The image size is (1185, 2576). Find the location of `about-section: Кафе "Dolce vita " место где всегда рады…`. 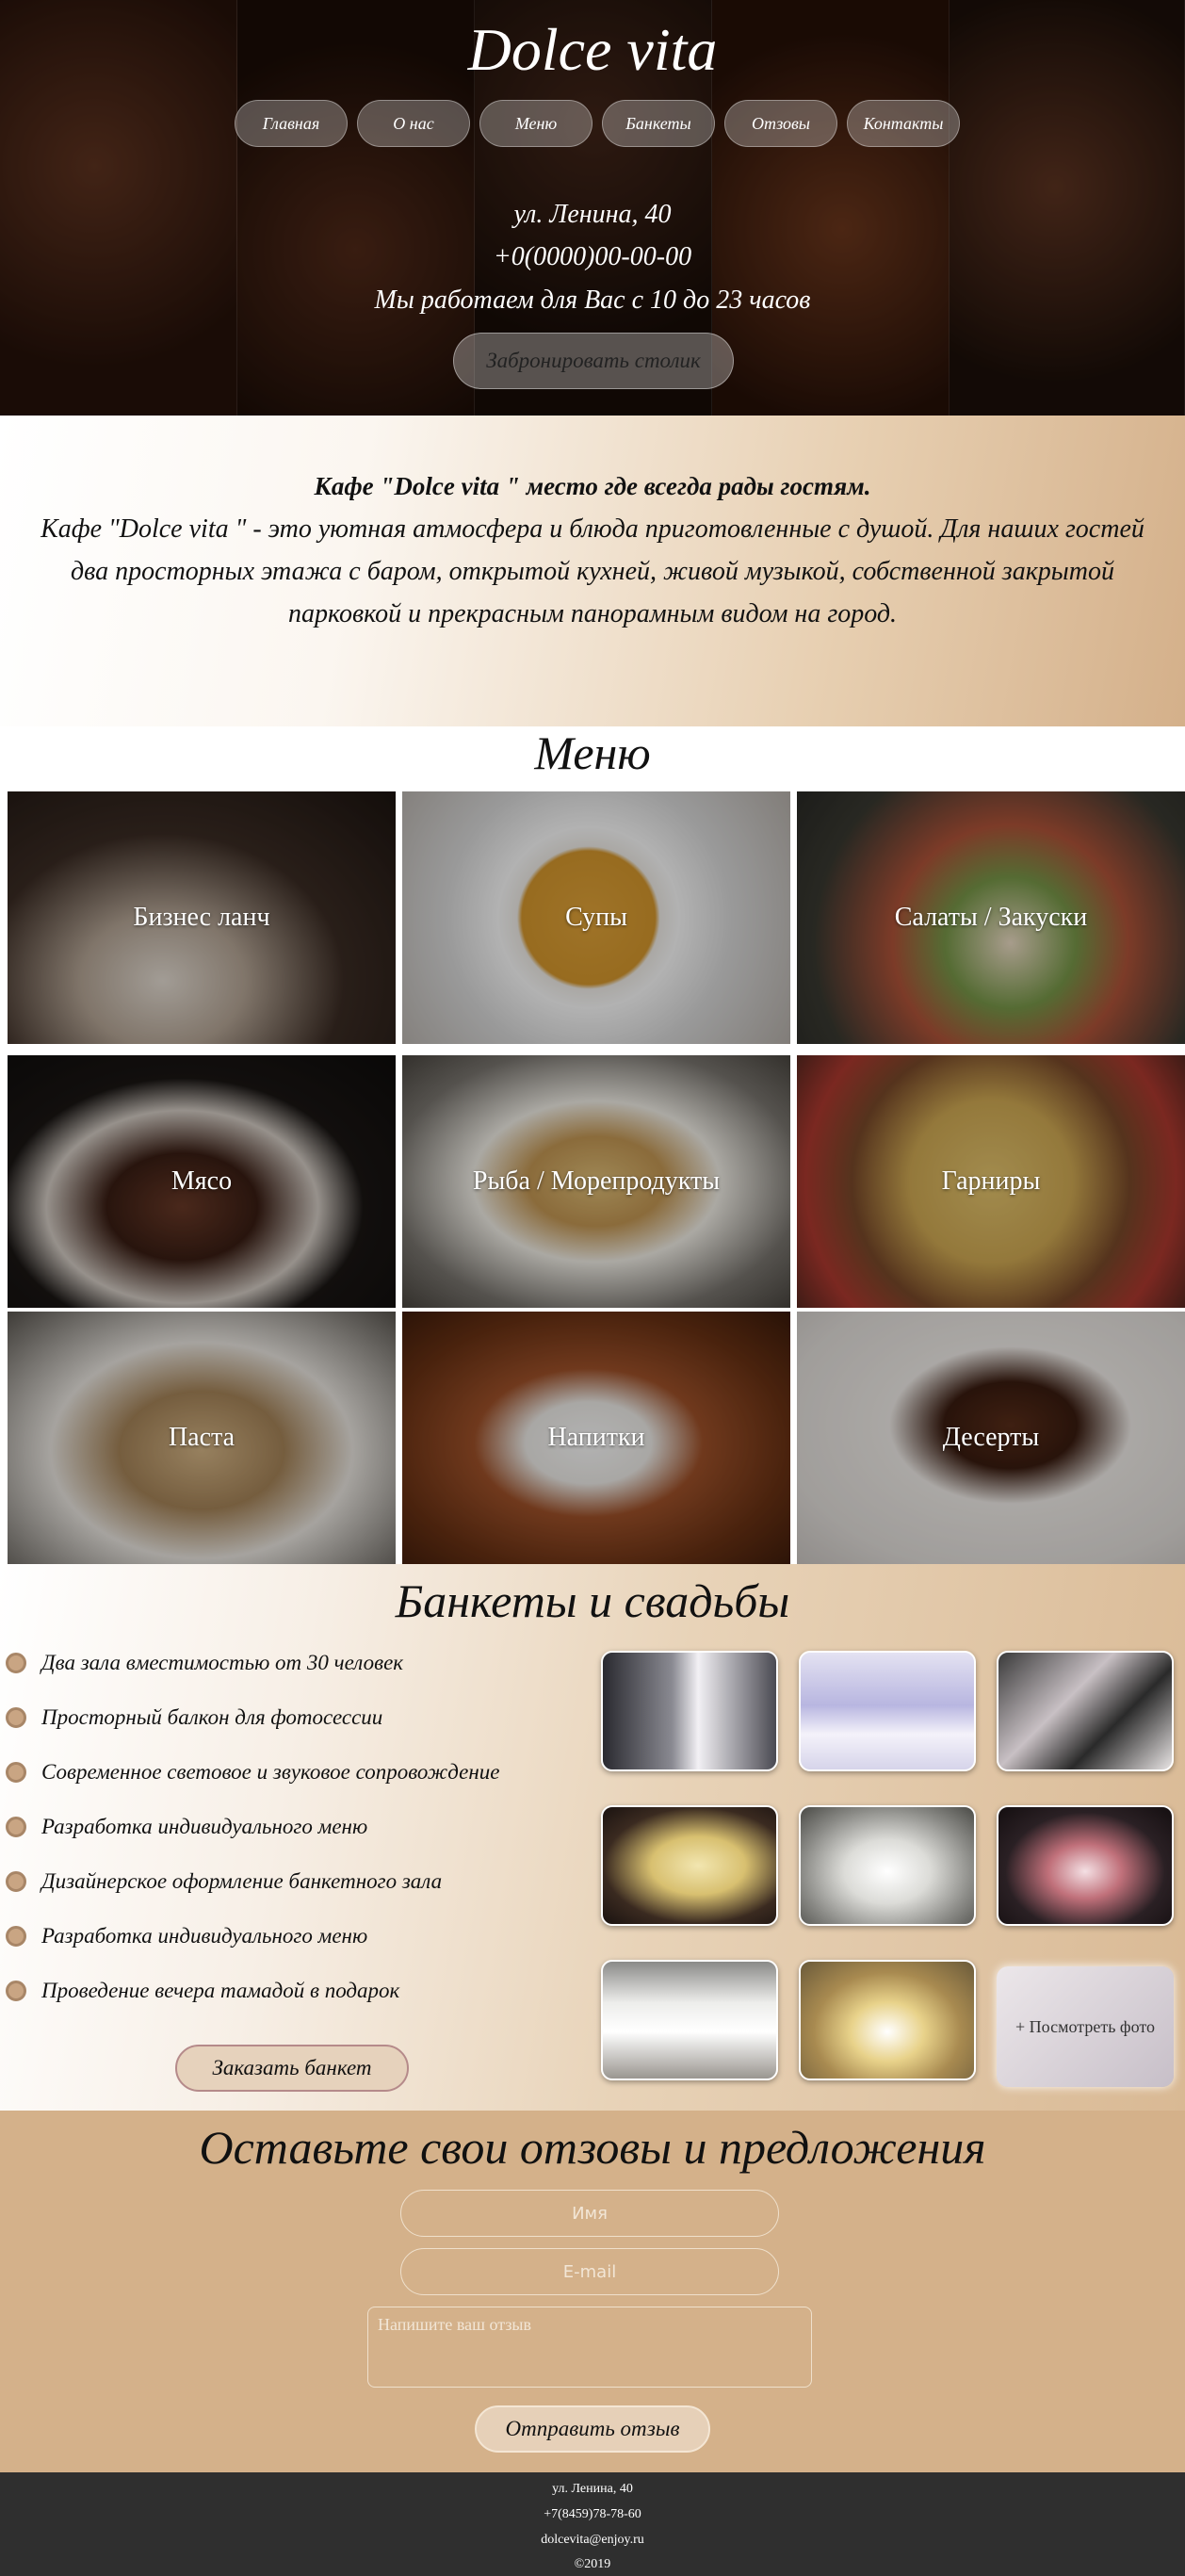

about-section: Кафе "Dolce vita " место где всегда рады… is located at coordinates (592, 571).